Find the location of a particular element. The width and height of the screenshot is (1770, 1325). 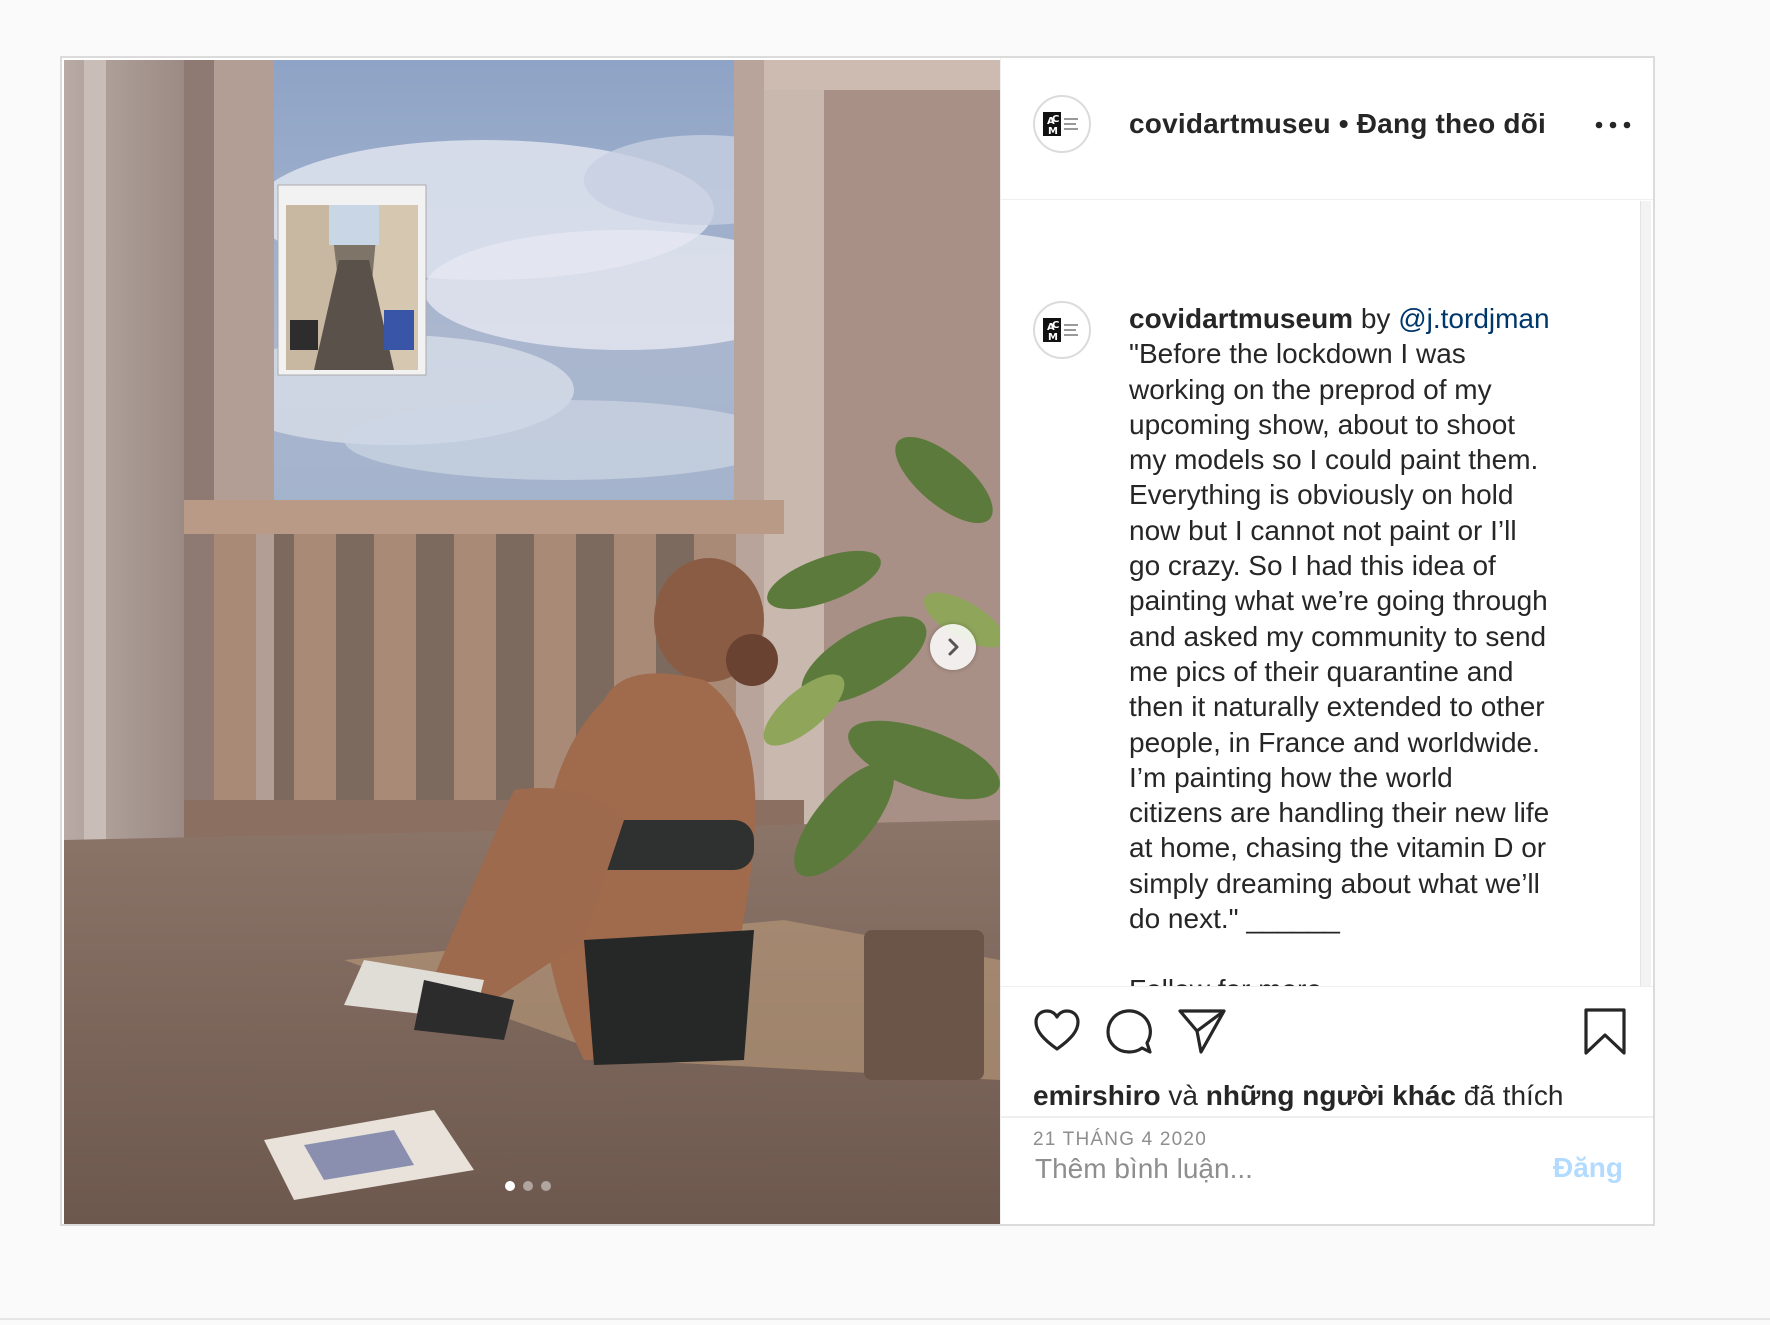

header-title: covidartmuseu • Đang theo dõi is located at coordinates (1337, 124).